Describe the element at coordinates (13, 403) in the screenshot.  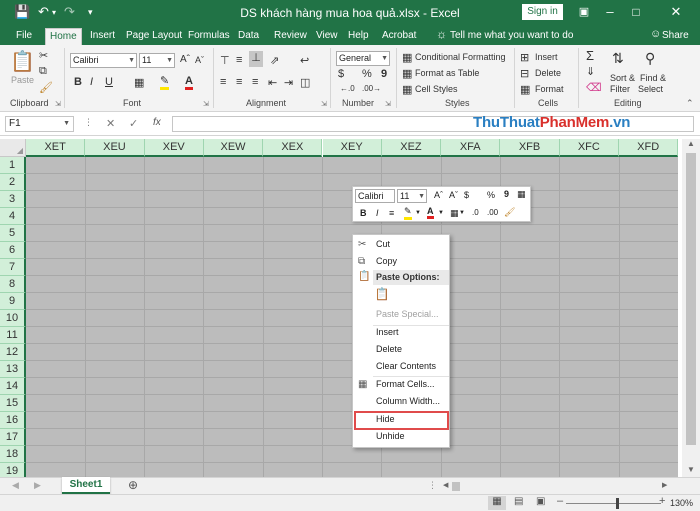
I see `row-header: 15` at that location.